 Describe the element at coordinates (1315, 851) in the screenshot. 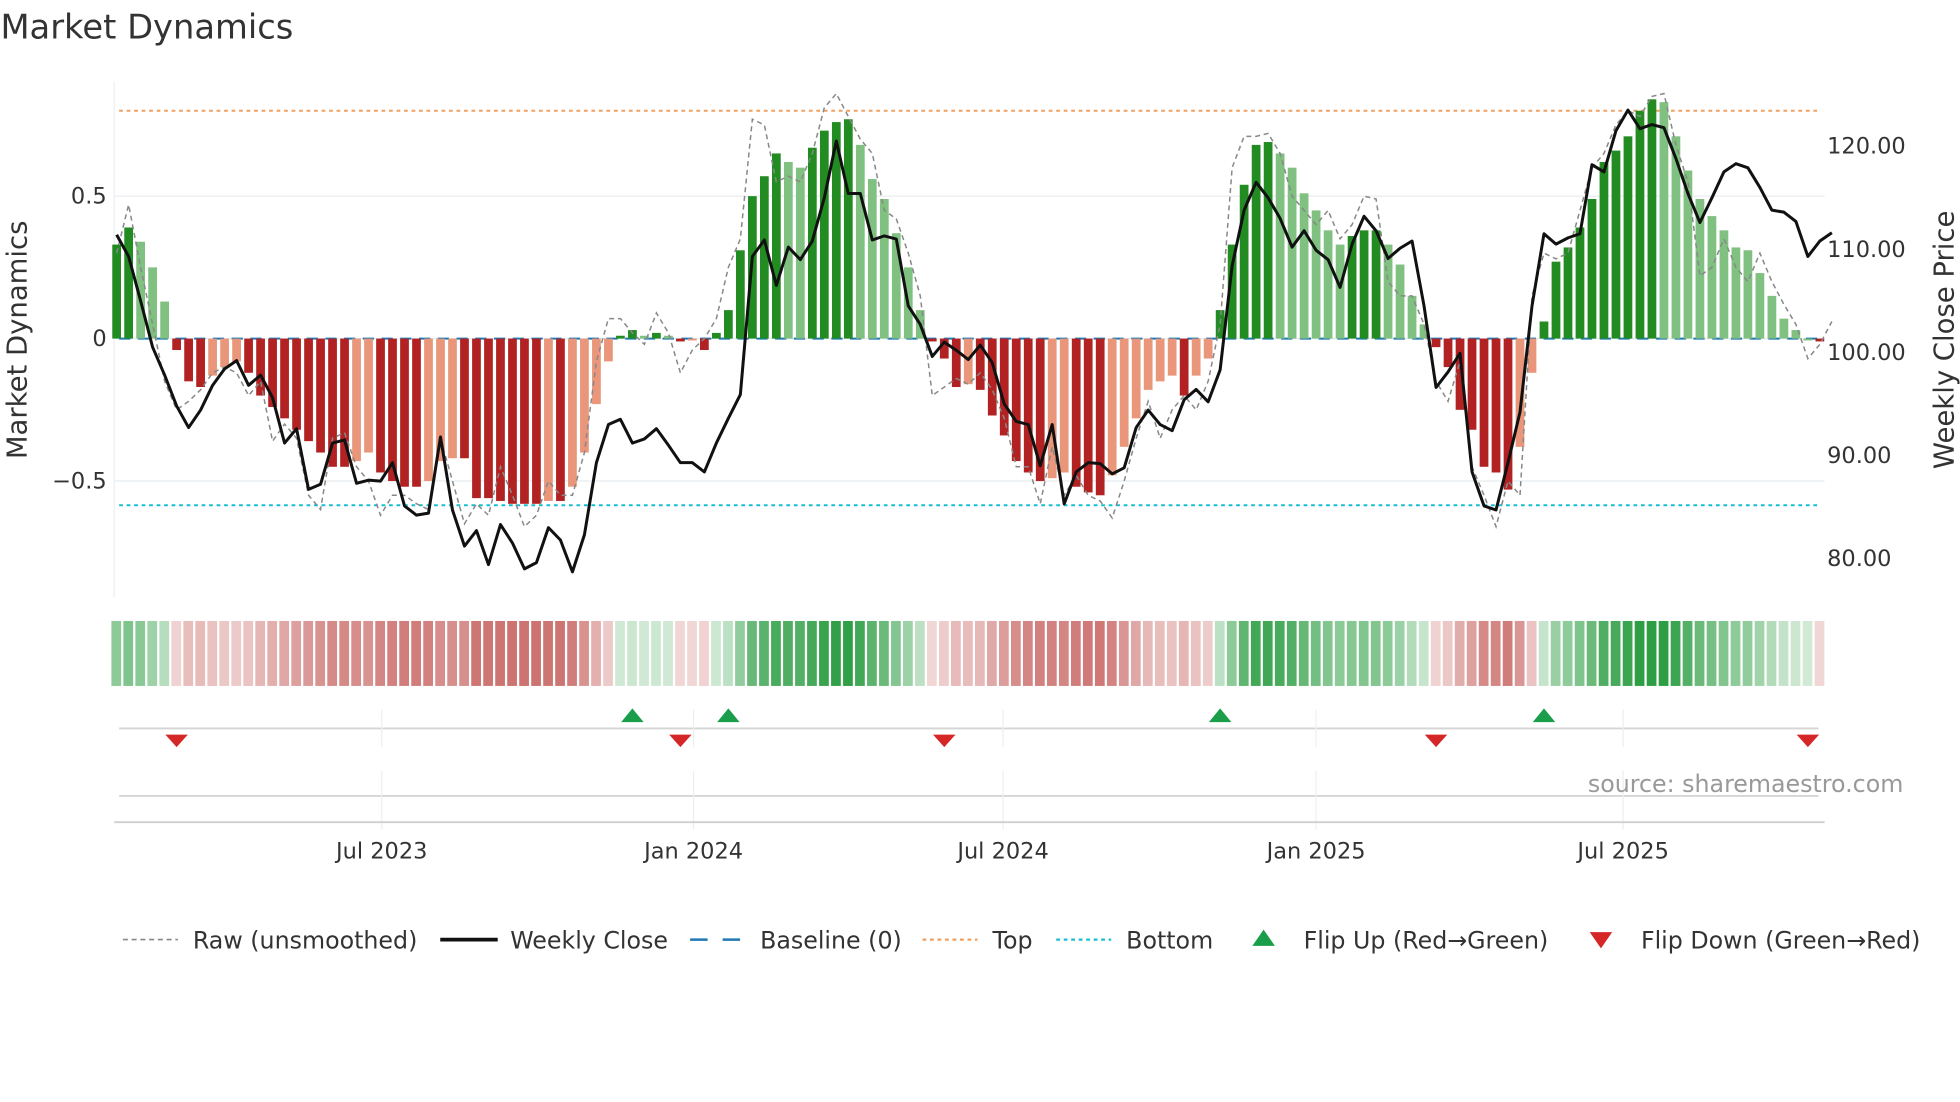

I see `x-tick-label: Jan 2025` at that location.